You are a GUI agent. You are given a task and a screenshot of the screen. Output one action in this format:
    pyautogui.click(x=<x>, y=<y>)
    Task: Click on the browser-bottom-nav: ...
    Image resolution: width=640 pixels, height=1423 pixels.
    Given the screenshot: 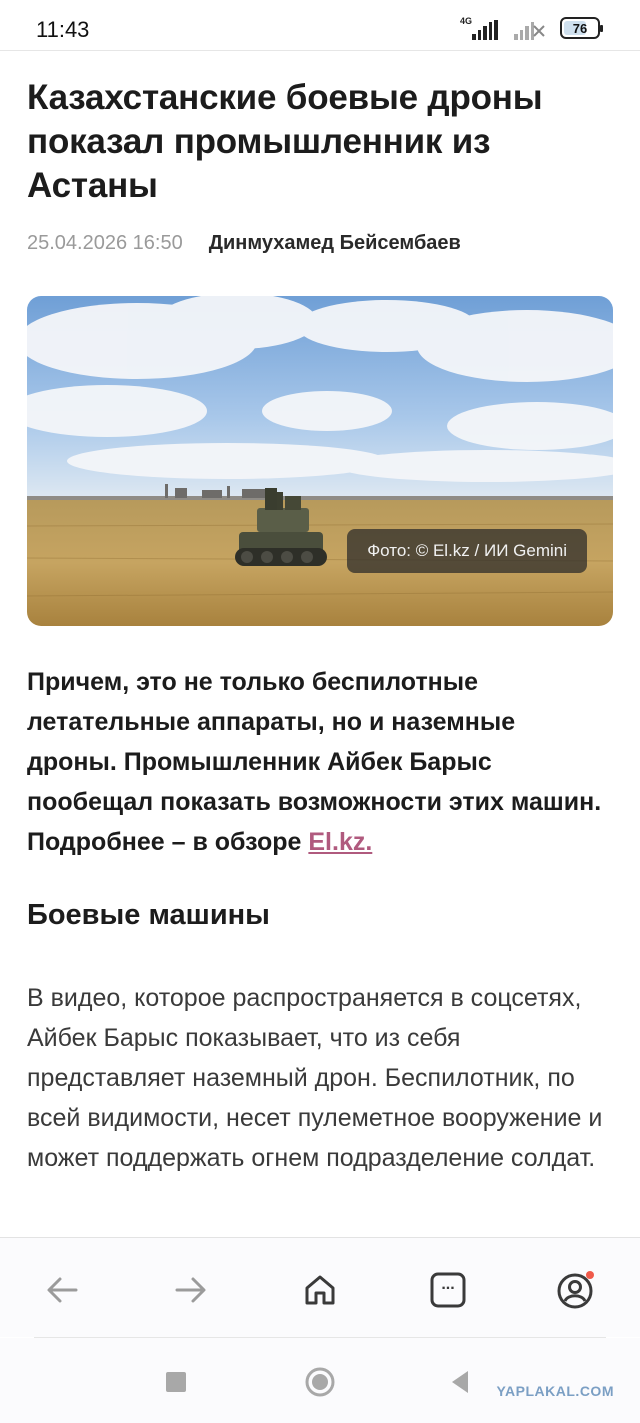 What is the action you would take?
    pyautogui.click(x=320, y=1287)
    